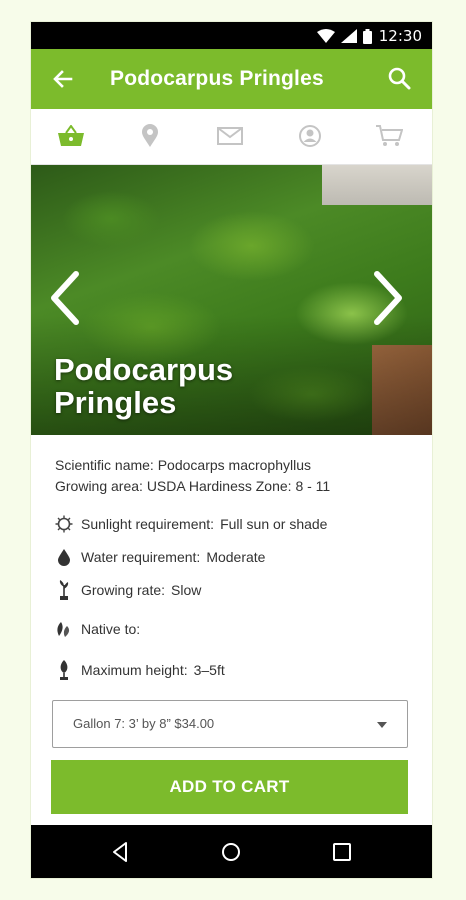 Image resolution: width=466 pixels, height=900 pixels. I want to click on spec-max-height: Maximum height: 3–5ft, so click(235, 670).